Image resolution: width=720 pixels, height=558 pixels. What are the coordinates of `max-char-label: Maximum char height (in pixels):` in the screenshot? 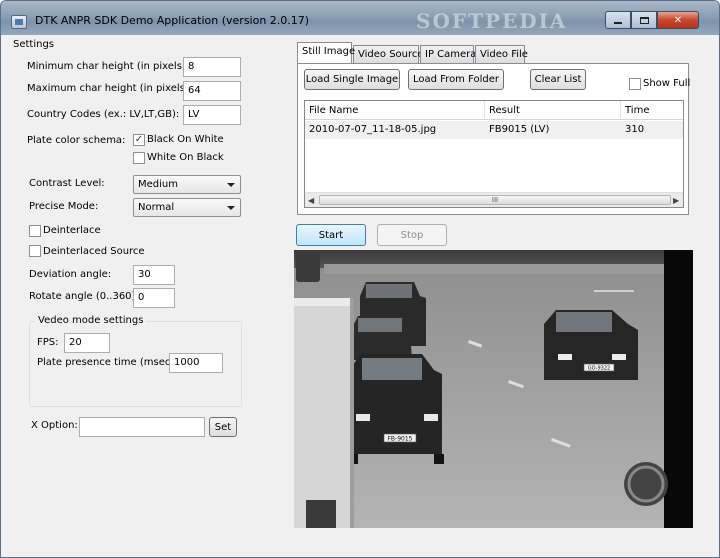 It's located at (110, 88).